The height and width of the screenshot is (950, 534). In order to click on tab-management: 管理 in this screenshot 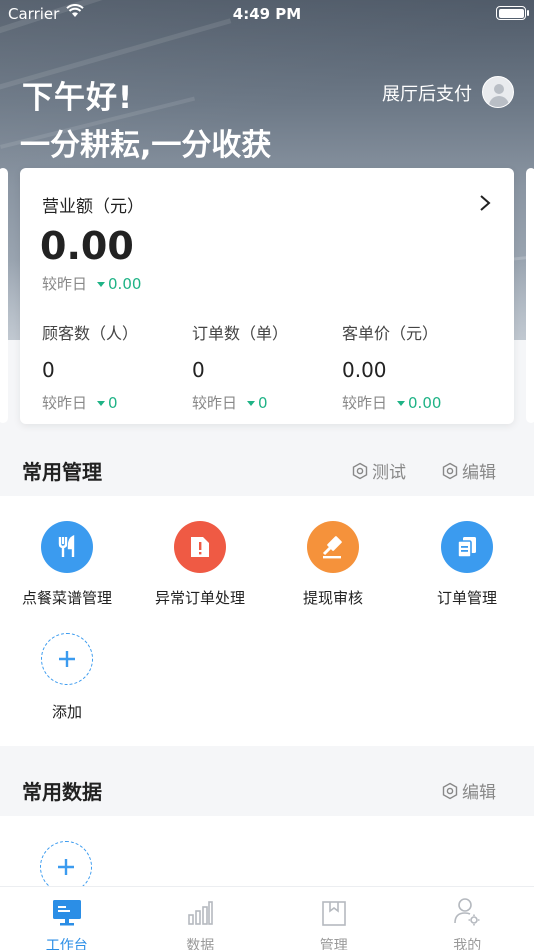, I will do `click(334, 918)`.